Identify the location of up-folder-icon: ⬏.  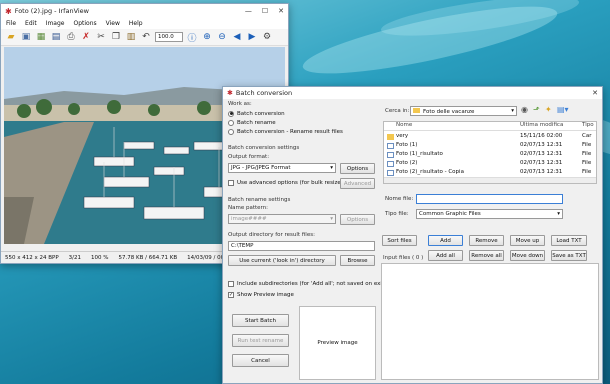
(536, 109).